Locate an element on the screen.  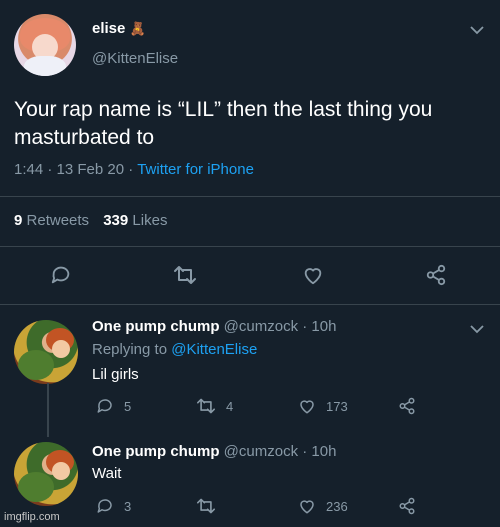
retweet-count: 4 is located at coordinates (230, 406).